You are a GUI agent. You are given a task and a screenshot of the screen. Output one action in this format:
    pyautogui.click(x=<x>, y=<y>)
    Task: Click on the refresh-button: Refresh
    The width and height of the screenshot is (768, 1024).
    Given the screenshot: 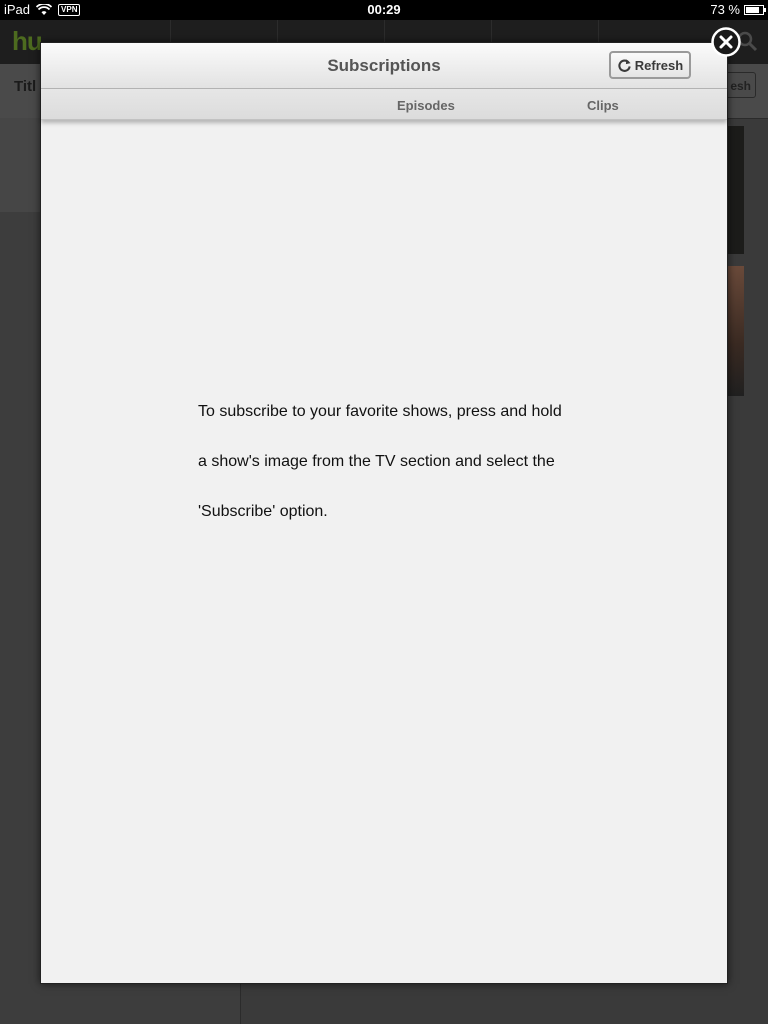 What is the action you would take?
    pyautogui.click(x=650, y=65)
    